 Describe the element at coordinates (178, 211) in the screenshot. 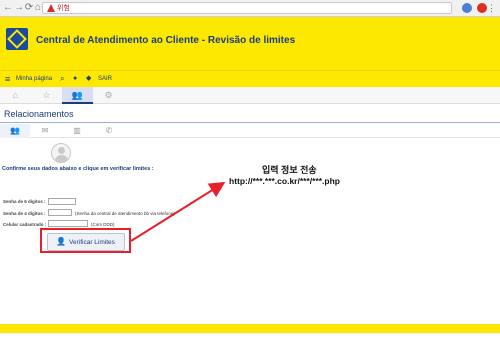

I see `annotation-arrow` at that location.